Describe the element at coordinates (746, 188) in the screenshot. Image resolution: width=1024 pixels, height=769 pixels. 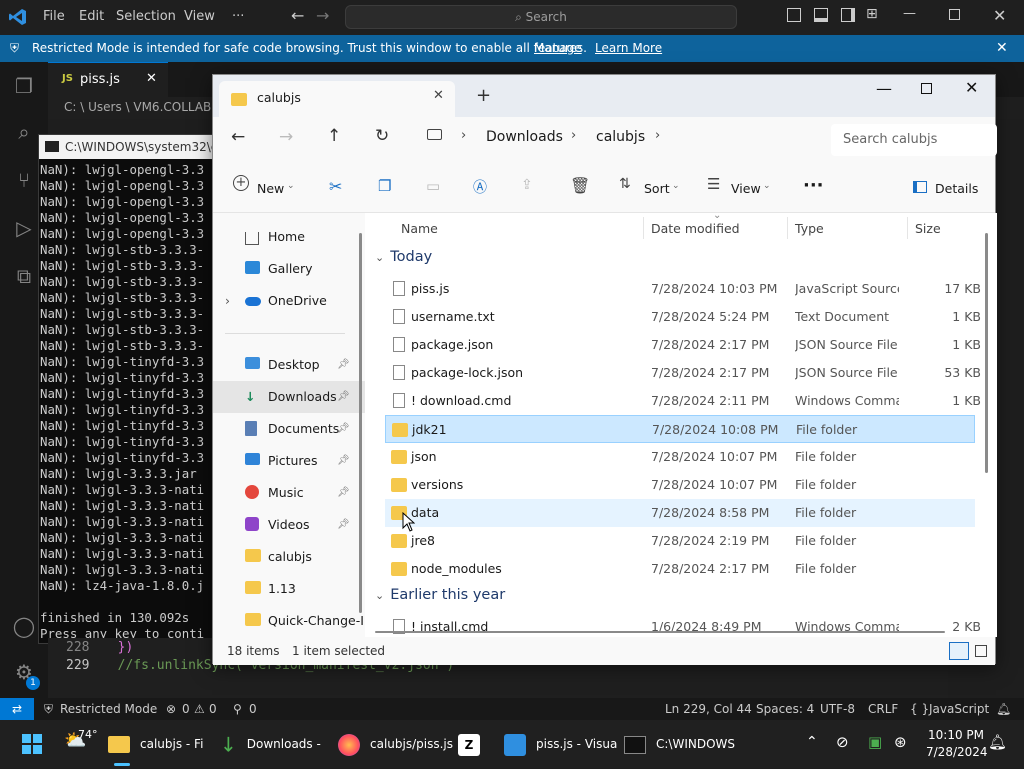
I see `view-button: View` at that location.